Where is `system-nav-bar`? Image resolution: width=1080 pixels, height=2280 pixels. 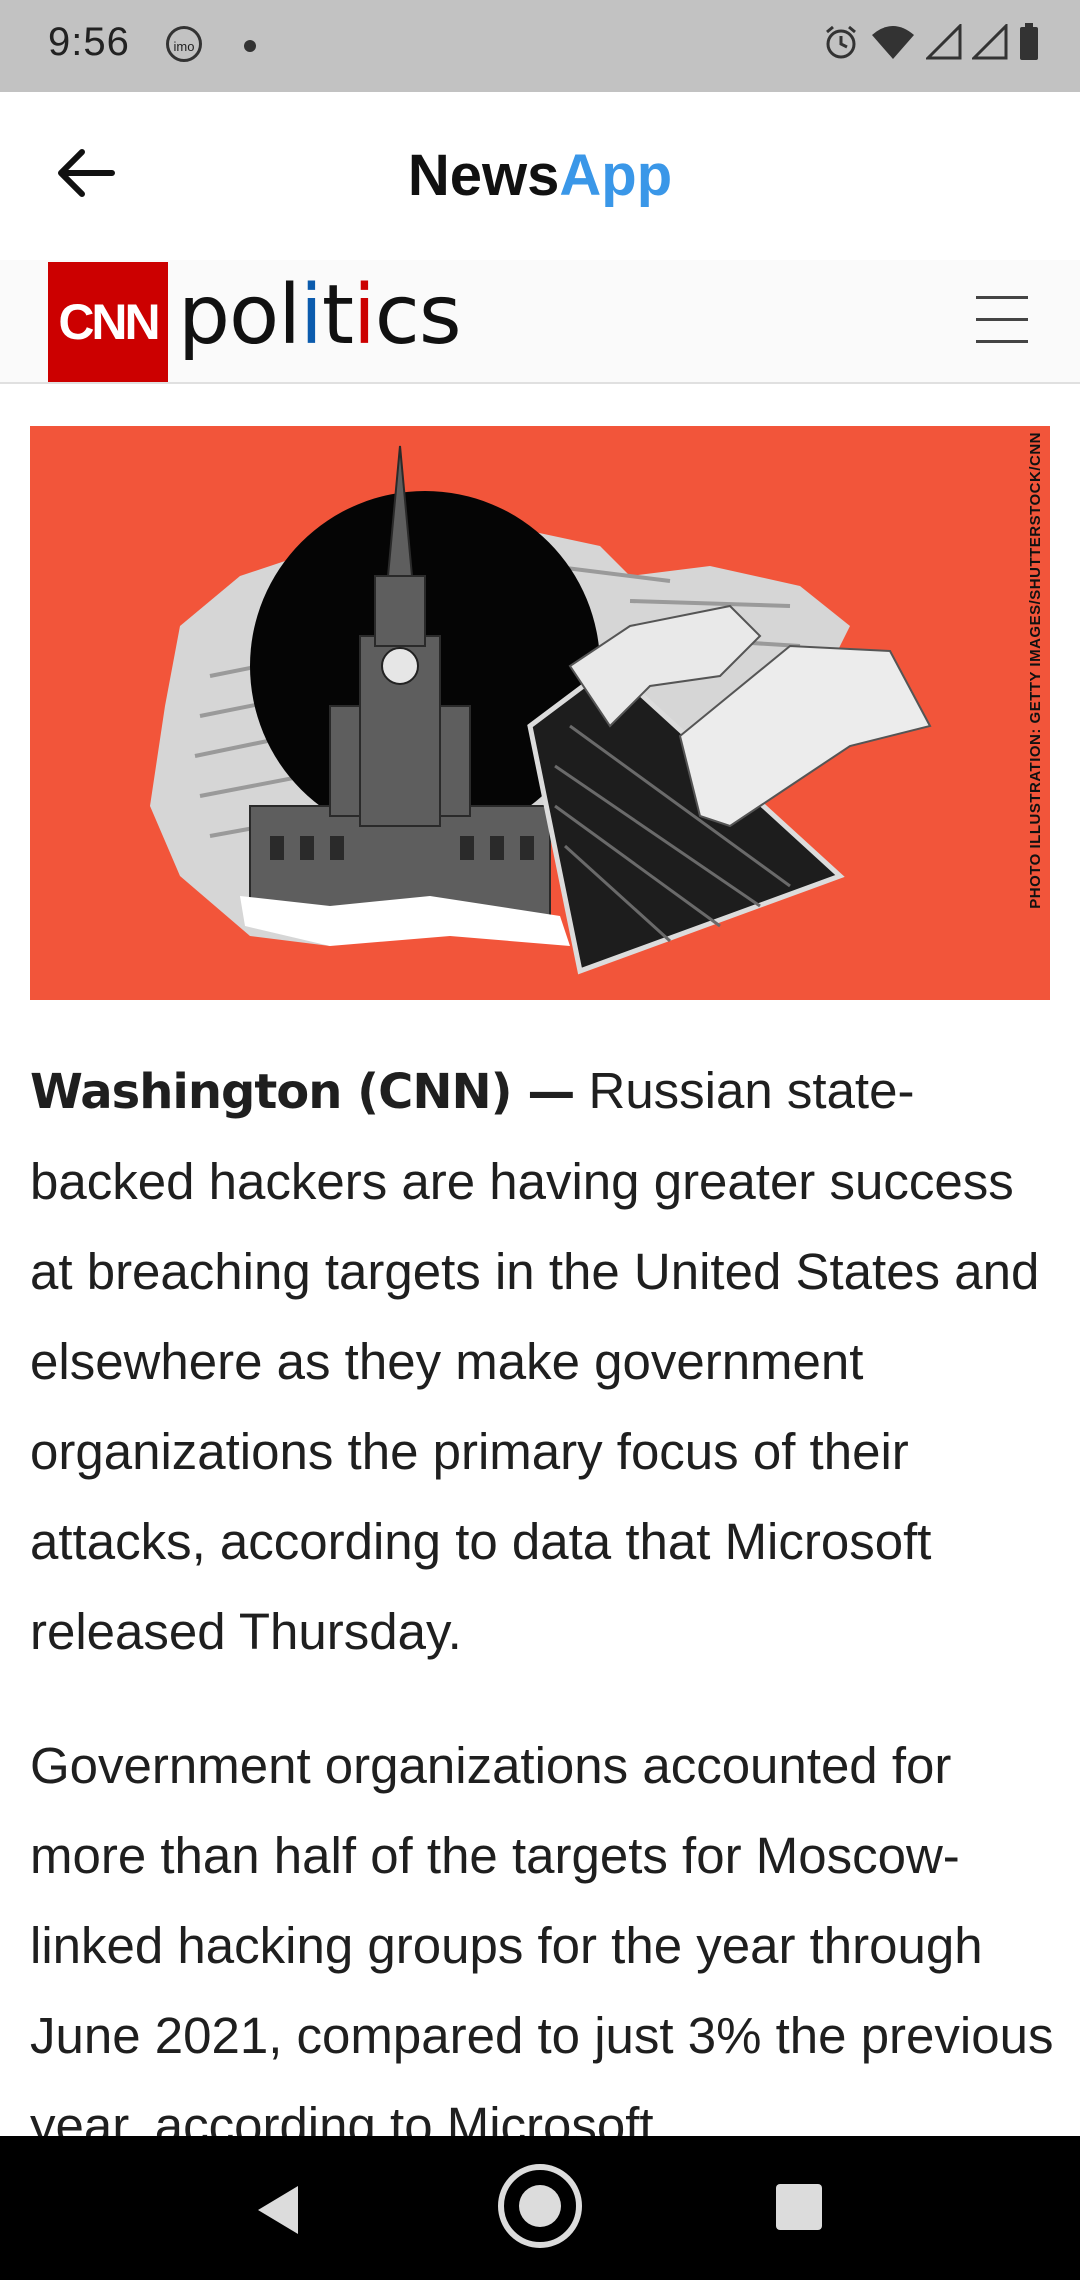 system-nav-bar is located at coordinates (540, 2208).